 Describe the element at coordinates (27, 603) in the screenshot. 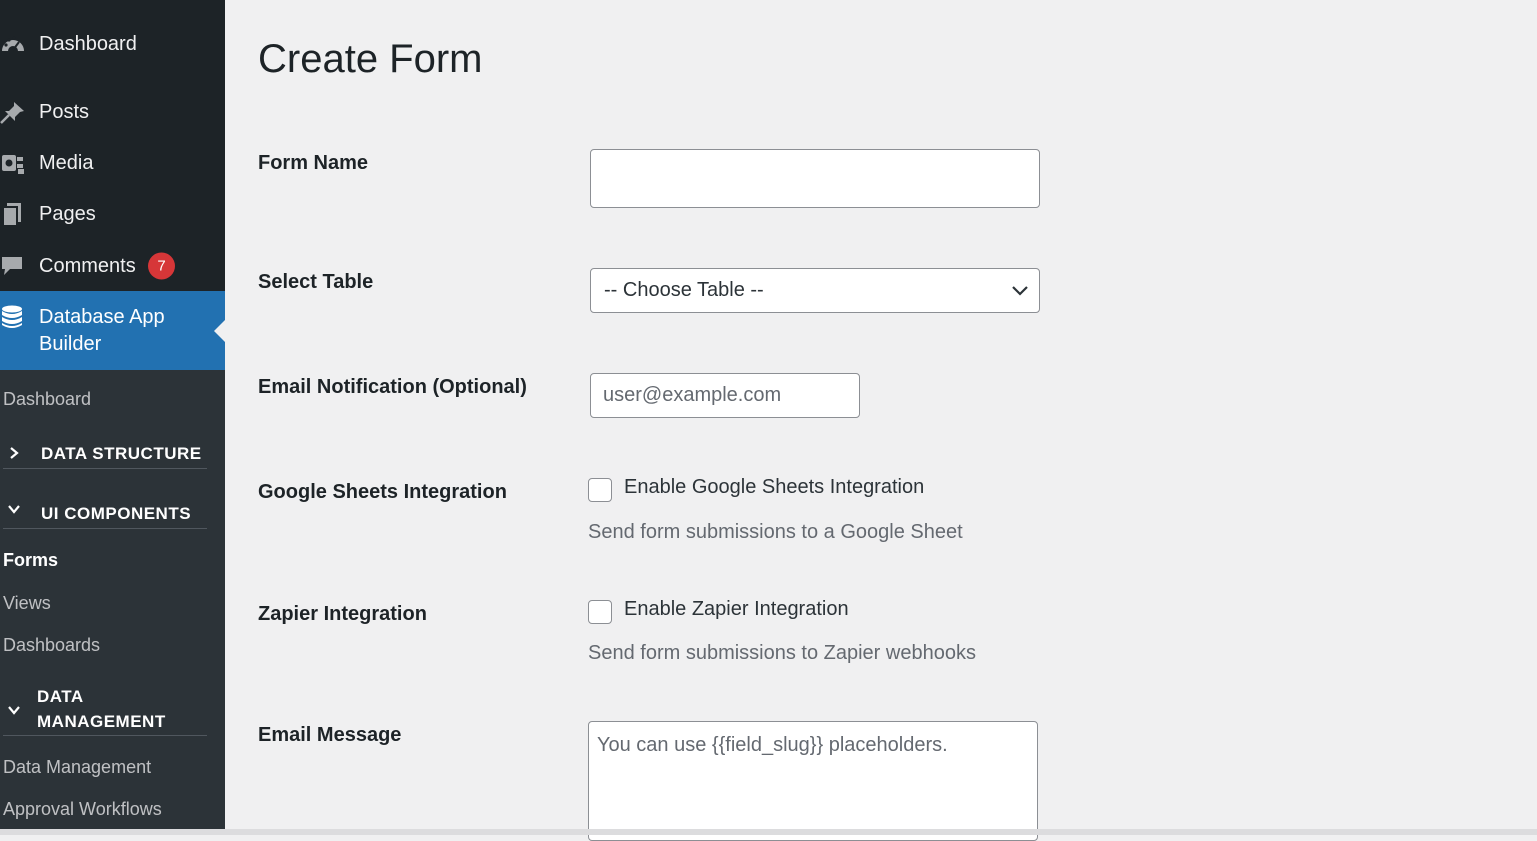

I see `submenu-views-link: Views` at that location.